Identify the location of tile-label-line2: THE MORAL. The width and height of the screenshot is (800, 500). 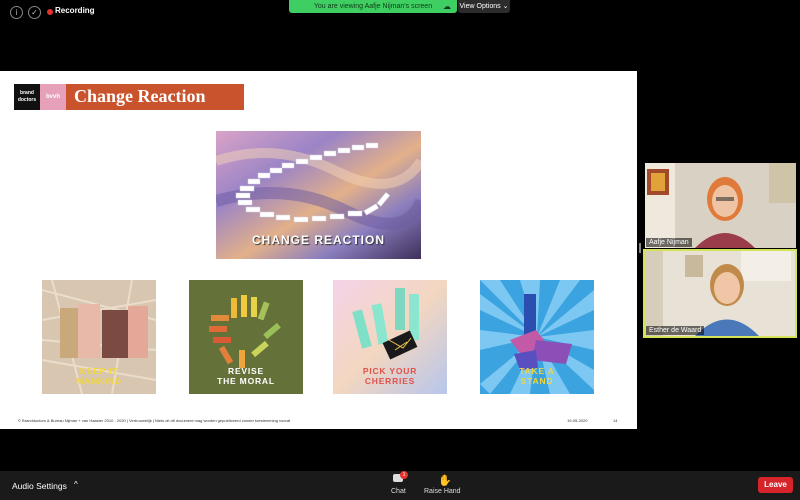
(246, 381).